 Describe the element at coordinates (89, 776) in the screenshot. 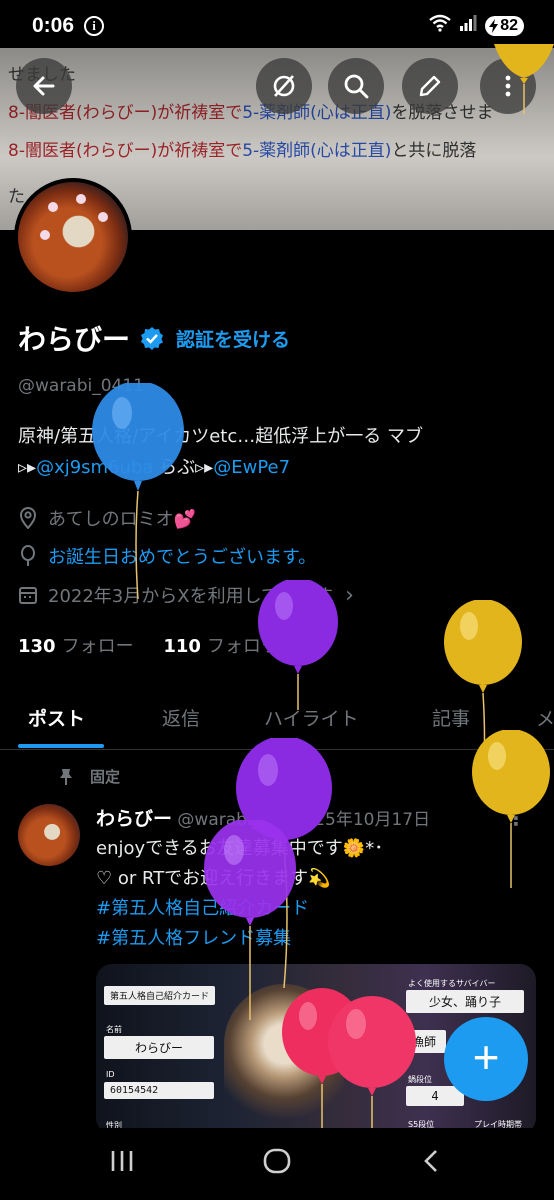

I see `pinned-label: 固定` at that location.